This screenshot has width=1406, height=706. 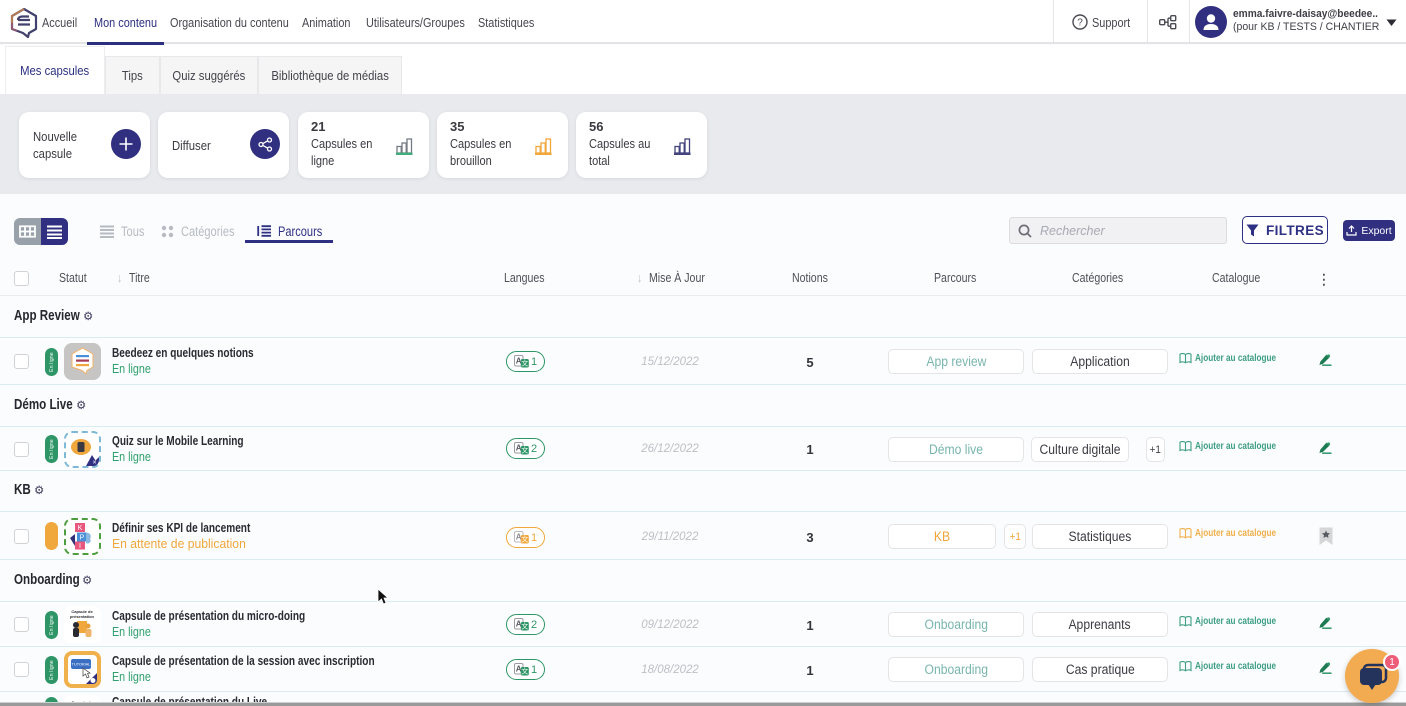 I want to click on svg-text: K, so click(x=80, y=528).